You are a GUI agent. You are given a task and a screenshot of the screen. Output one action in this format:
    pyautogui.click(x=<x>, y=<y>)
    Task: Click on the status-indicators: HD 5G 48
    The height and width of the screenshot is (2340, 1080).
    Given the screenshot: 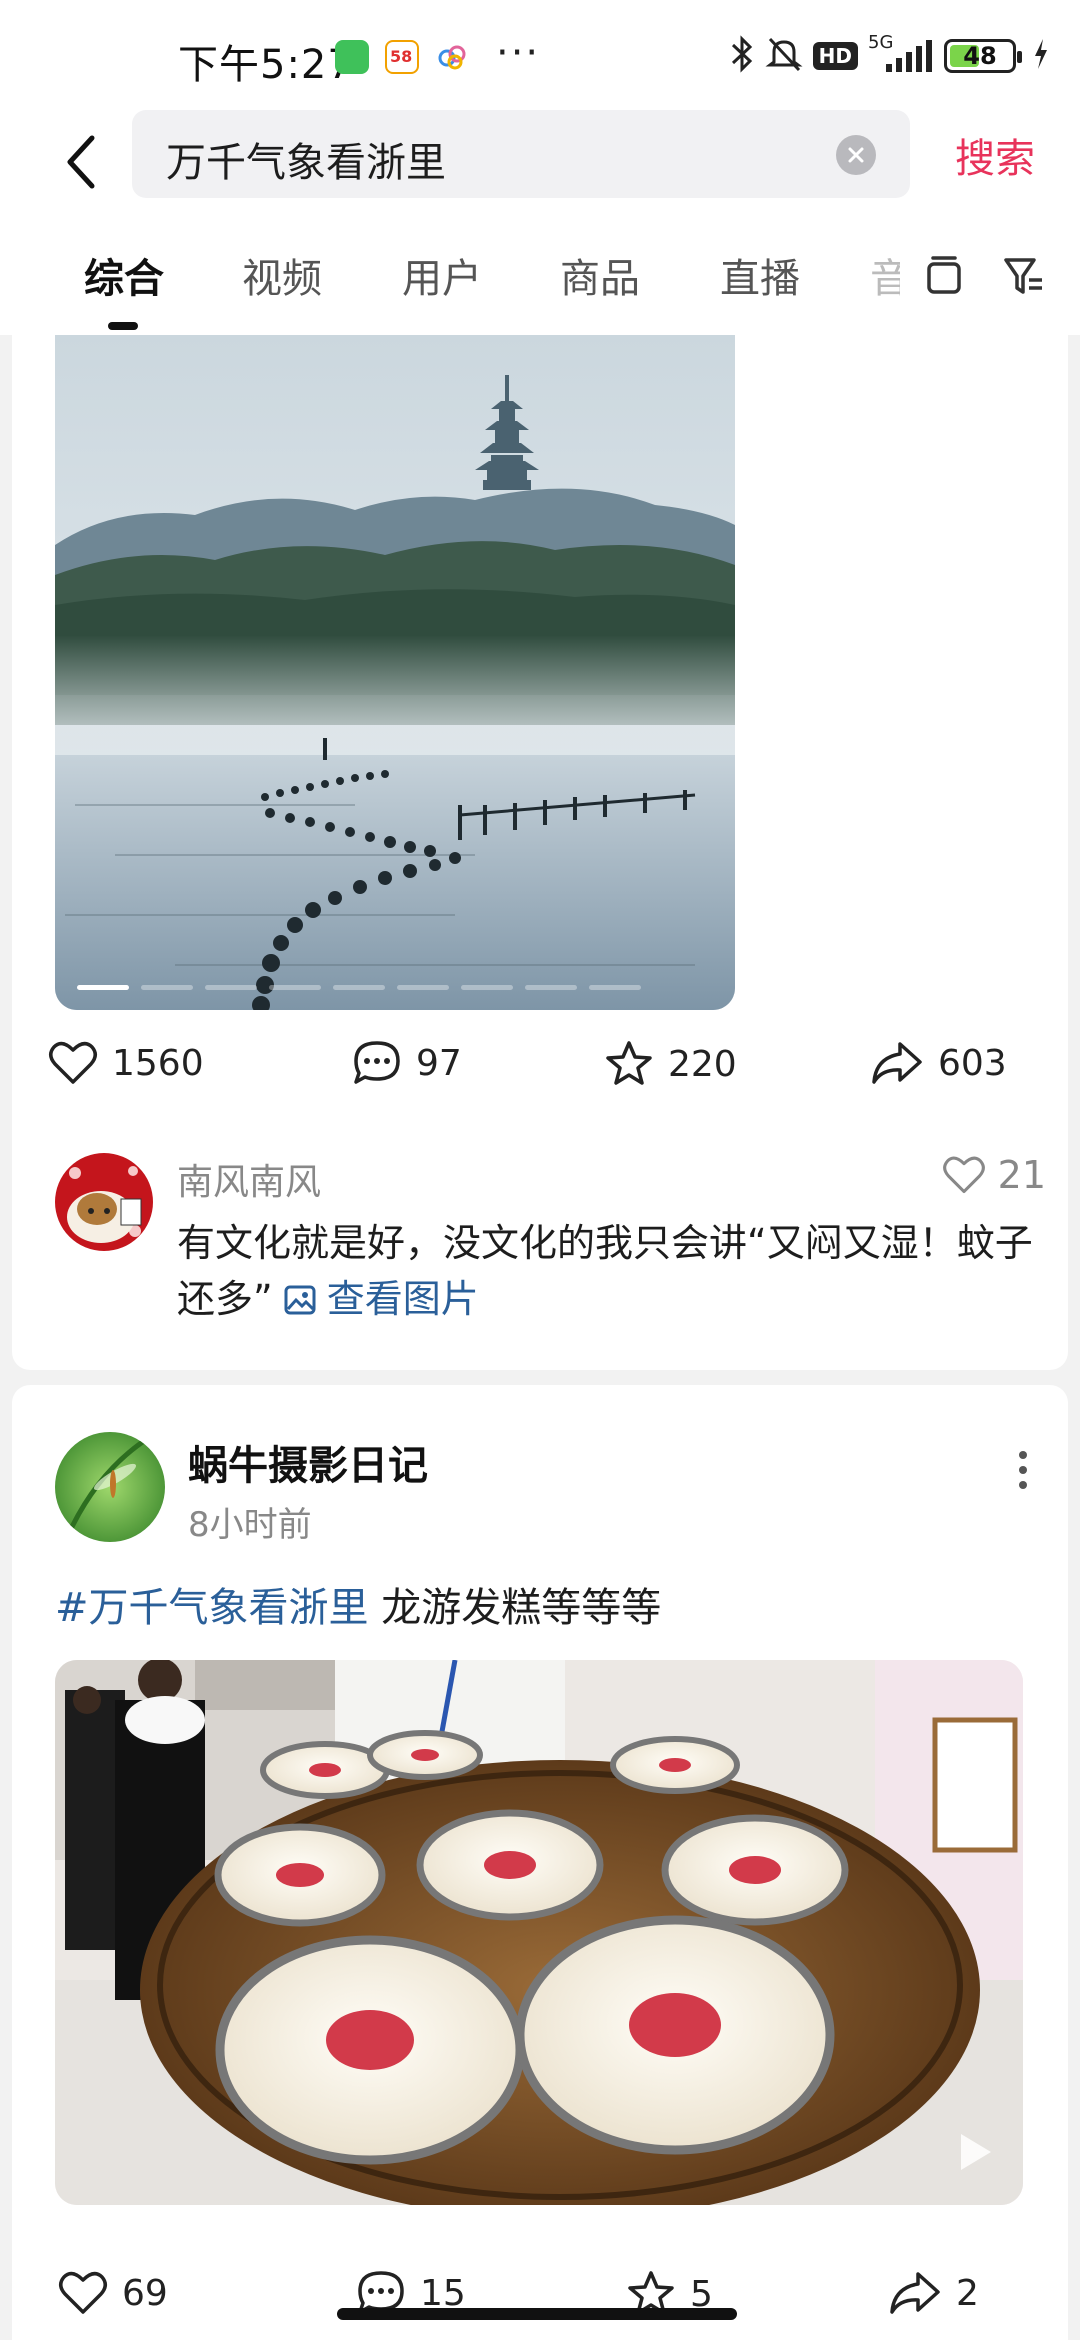 What is the action you would take?
    pyautogui.click(x=889, y=55)
    